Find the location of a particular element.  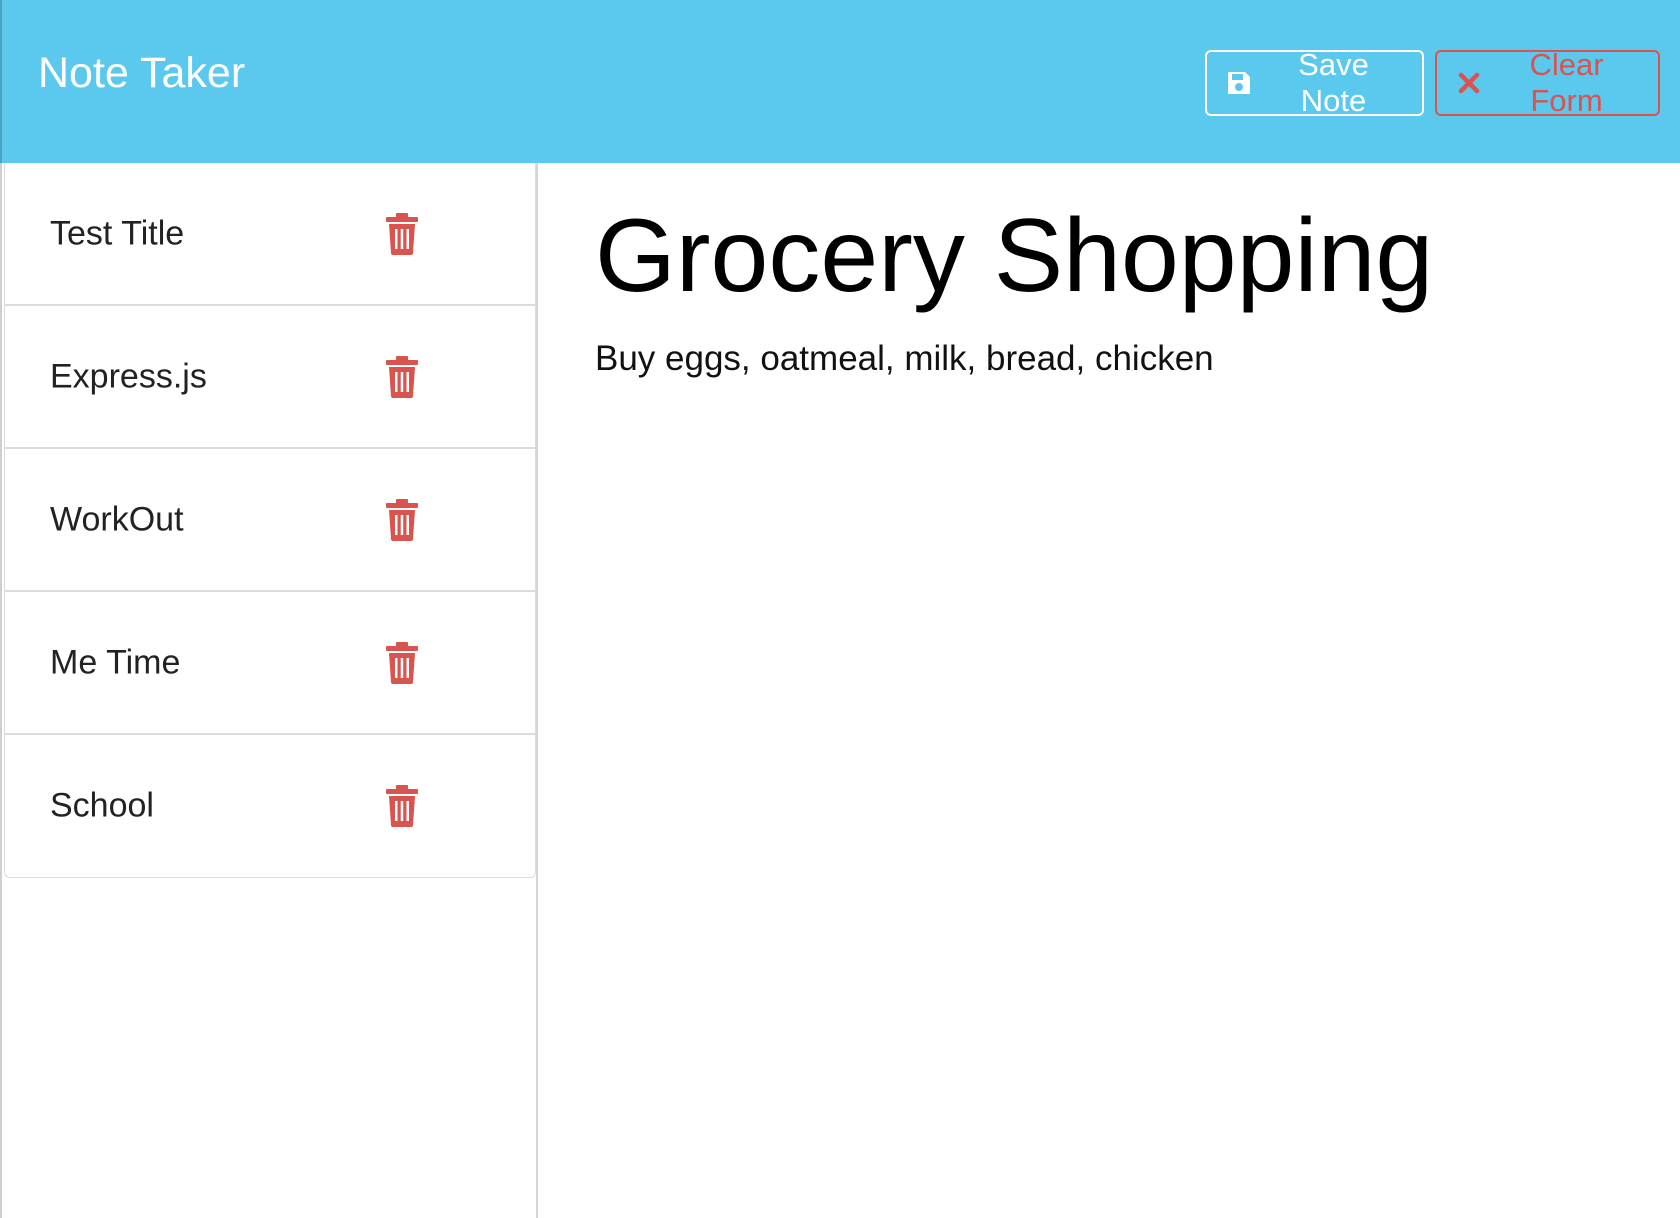

save-note-button: Save Note is located at coordinates (1314, 82).